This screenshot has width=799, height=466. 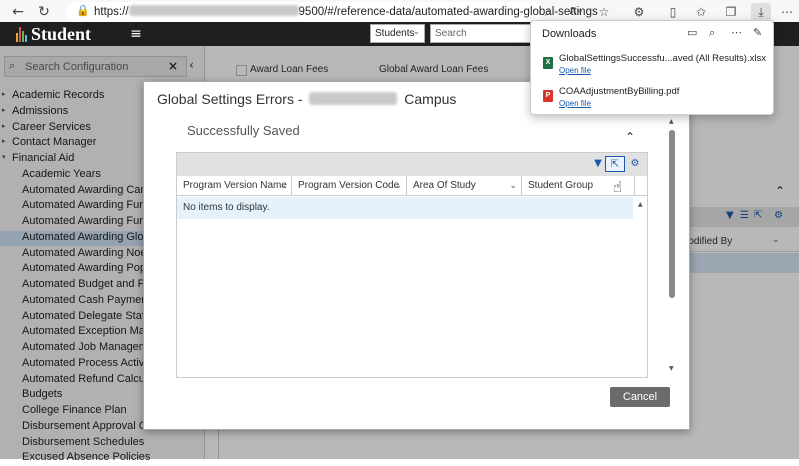 I want to click on split-screen-icon: ▯, so click(x=673, y=12).